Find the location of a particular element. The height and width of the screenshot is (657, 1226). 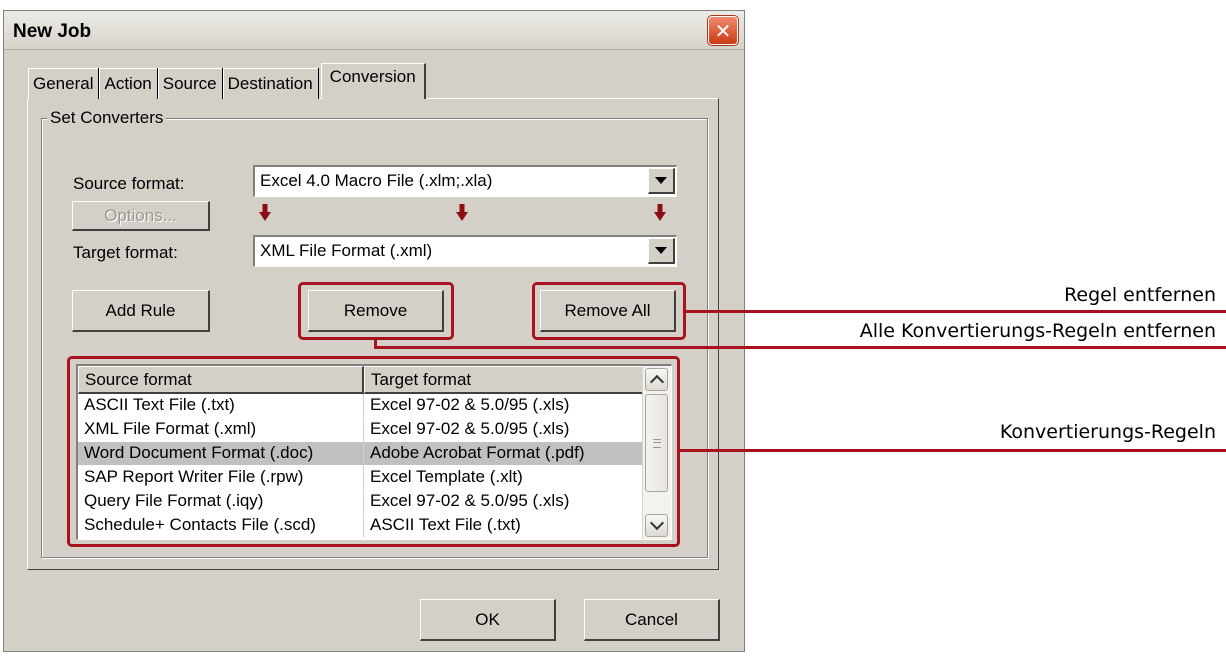

close-button: ✕ is located at coordinates (723, 30).